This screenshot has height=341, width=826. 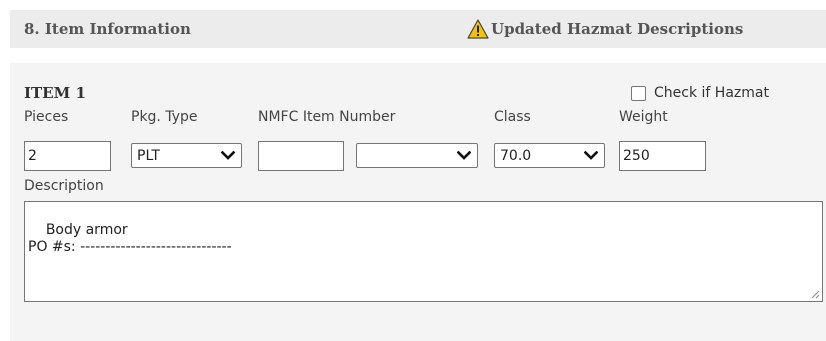 I want to click on class-value: 70.0, so click(x=516, y=155).